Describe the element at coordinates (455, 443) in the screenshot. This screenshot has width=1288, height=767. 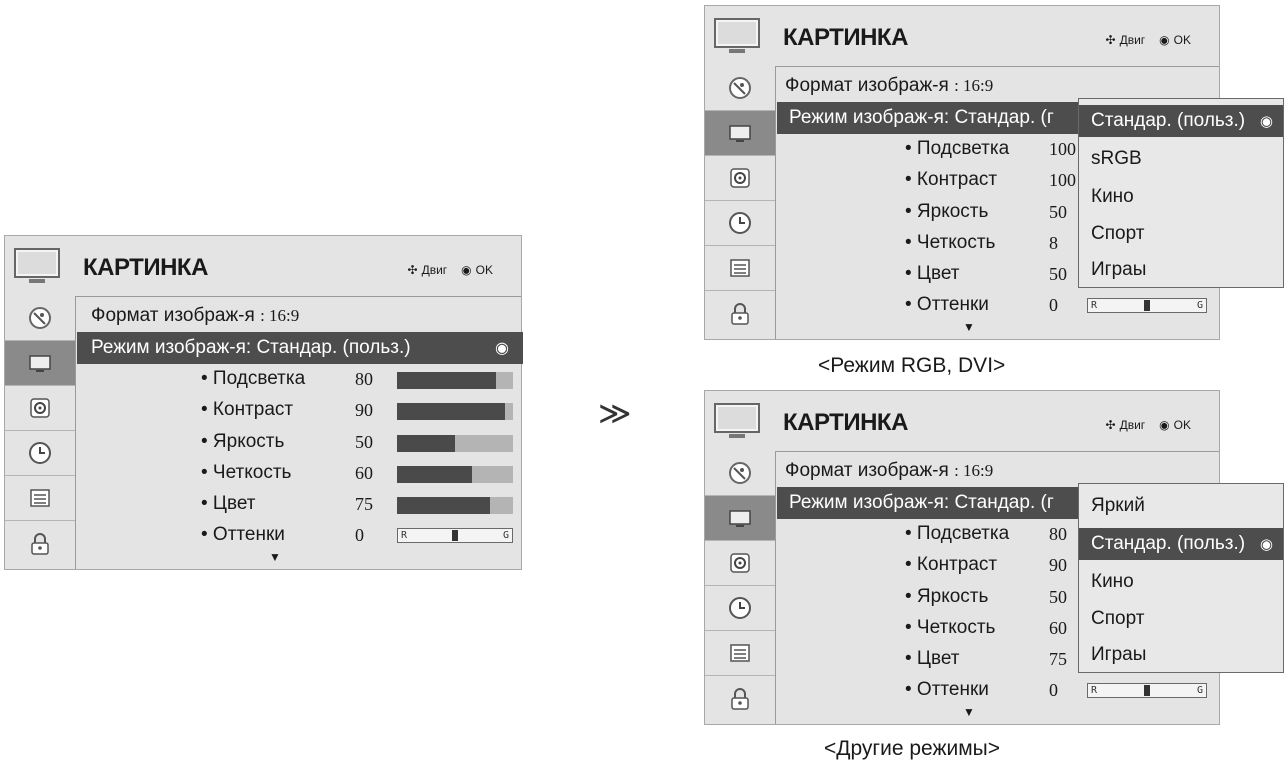
I see `brightness-bar` at that location.